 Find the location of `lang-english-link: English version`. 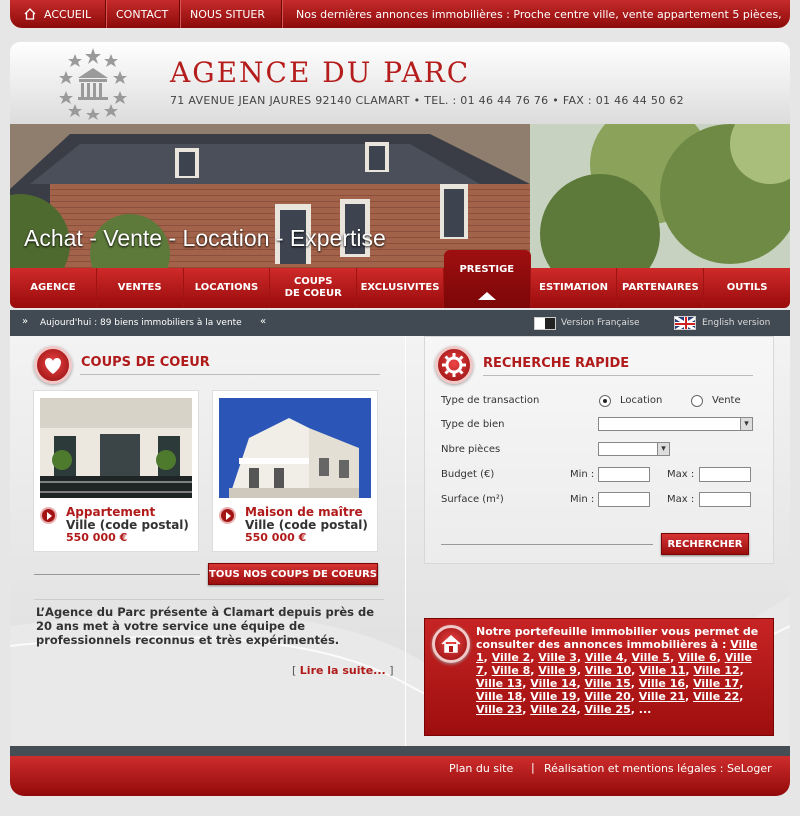

lang-english-link: English version is located at coordinates (736, 323).